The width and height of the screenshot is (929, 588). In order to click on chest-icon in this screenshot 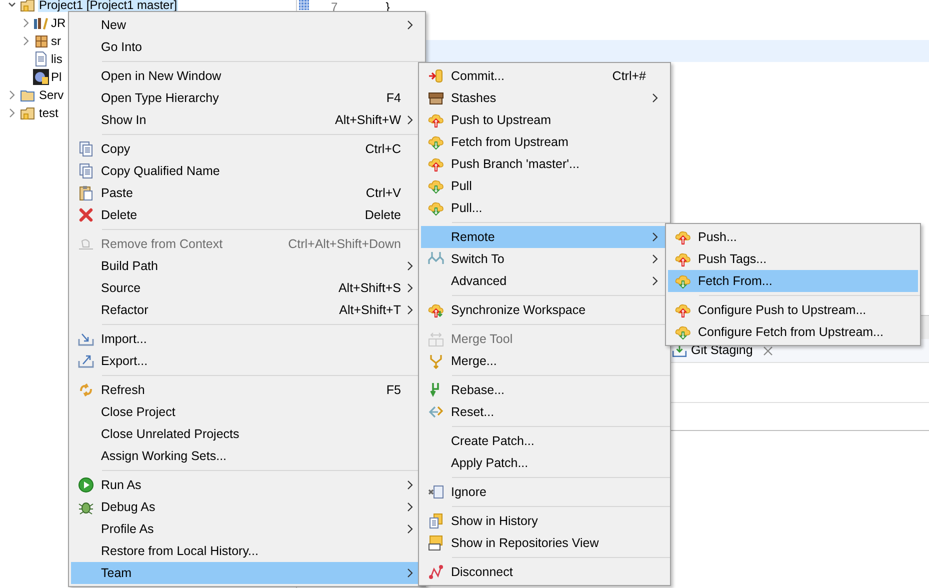, I will do `click(436, 98)`.